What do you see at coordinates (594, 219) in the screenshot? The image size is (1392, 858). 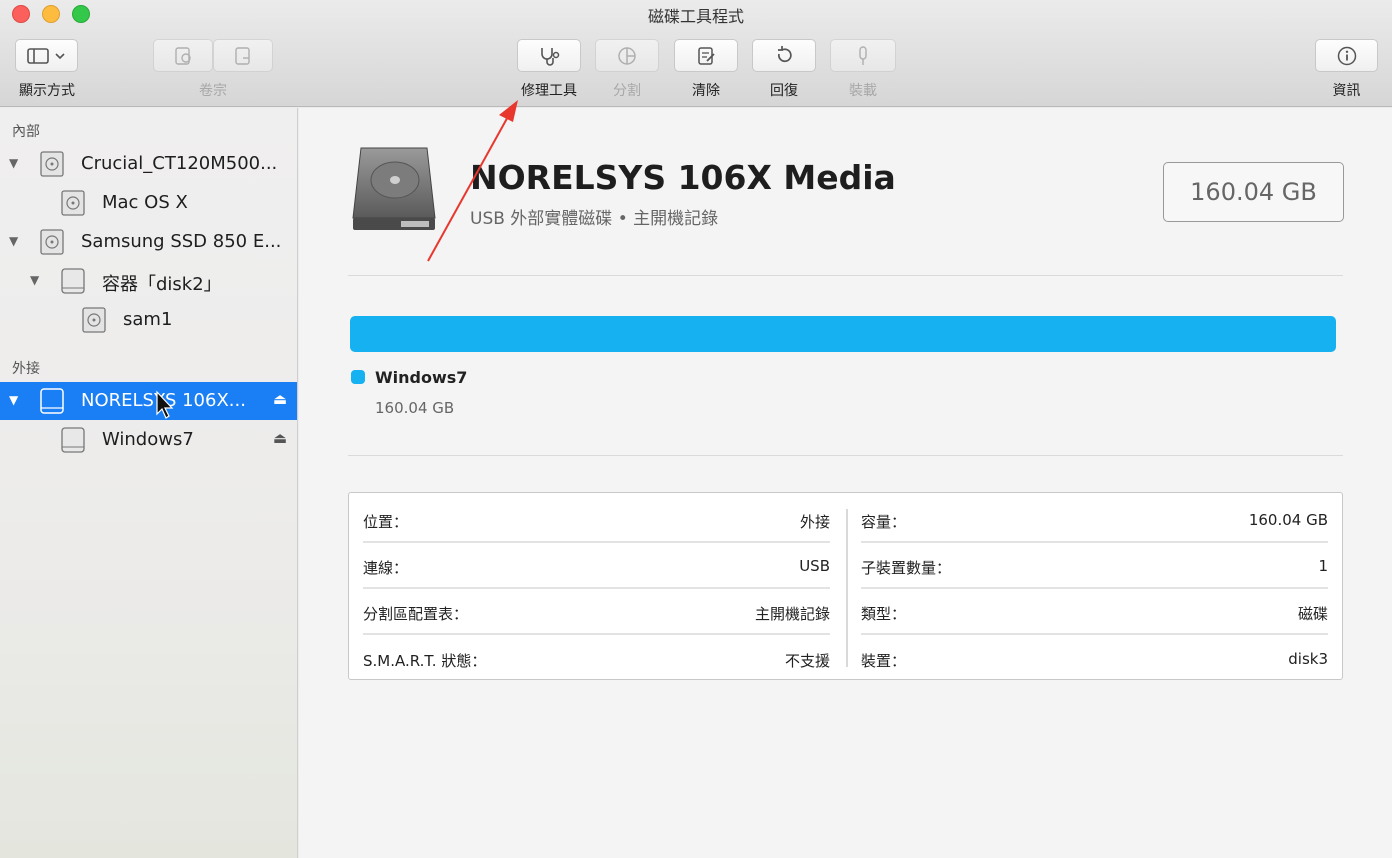 I see `drive-subtitle: USB 外部實體磁碟 • 主開機記錄` at bounding box center [594, 219].